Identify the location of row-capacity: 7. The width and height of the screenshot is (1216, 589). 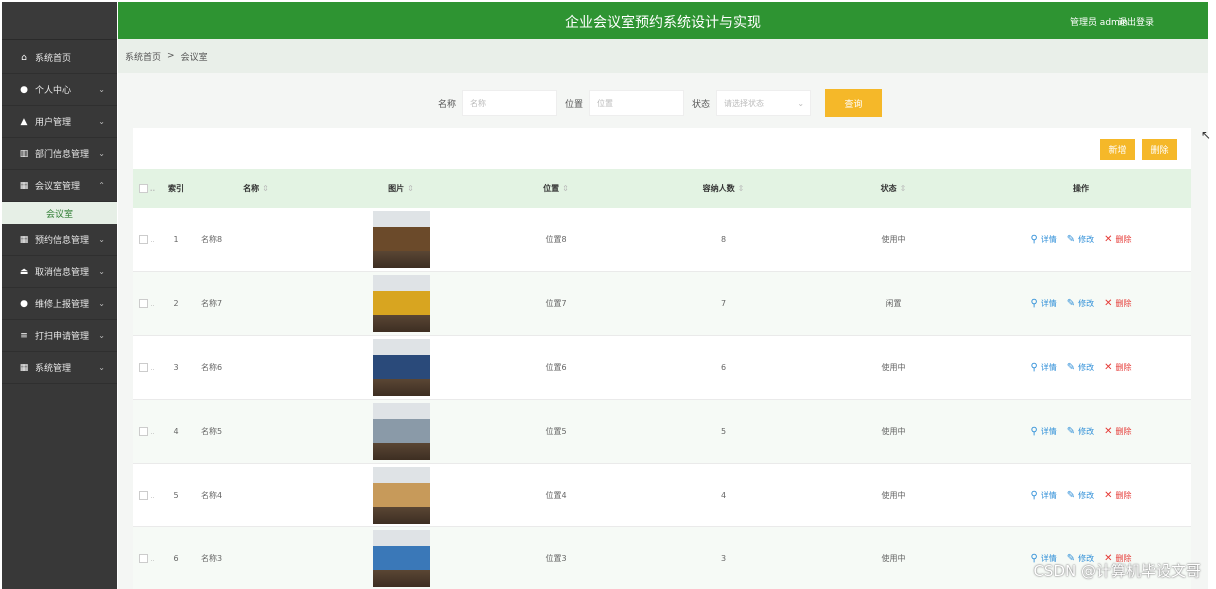
(723, 304).